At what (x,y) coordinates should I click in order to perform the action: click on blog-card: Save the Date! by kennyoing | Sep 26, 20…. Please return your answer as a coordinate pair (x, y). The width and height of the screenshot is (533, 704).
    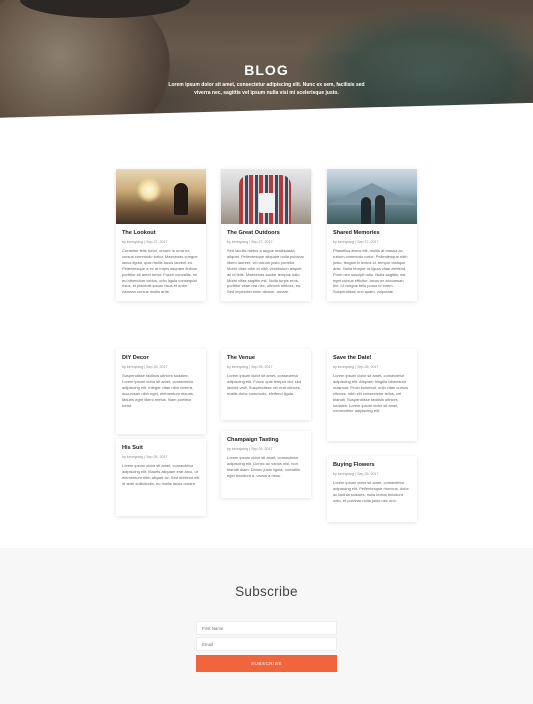
    Looking at the image, I should click on (372, 395).